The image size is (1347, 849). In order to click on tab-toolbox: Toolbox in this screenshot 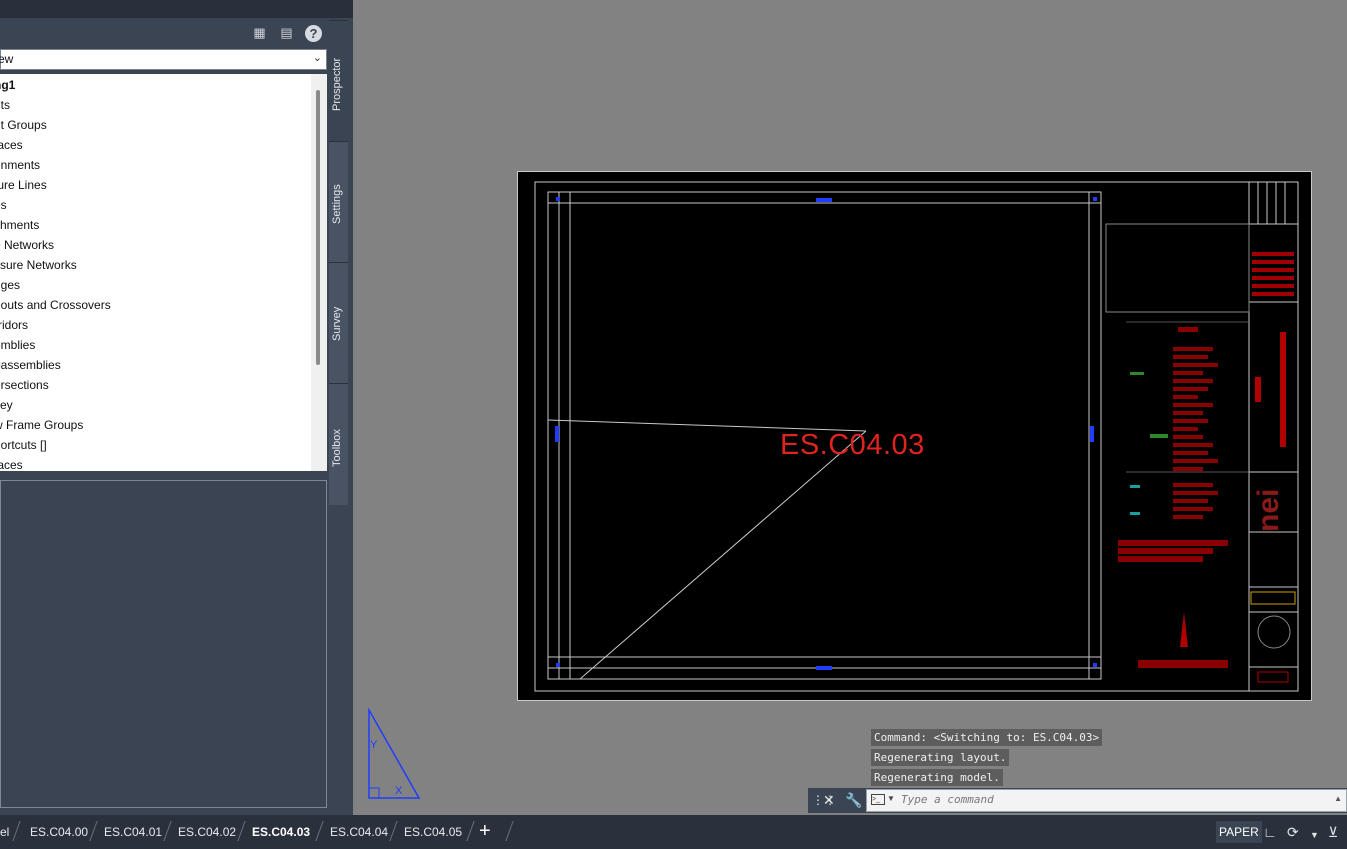, I will do `click(338, 444)`.